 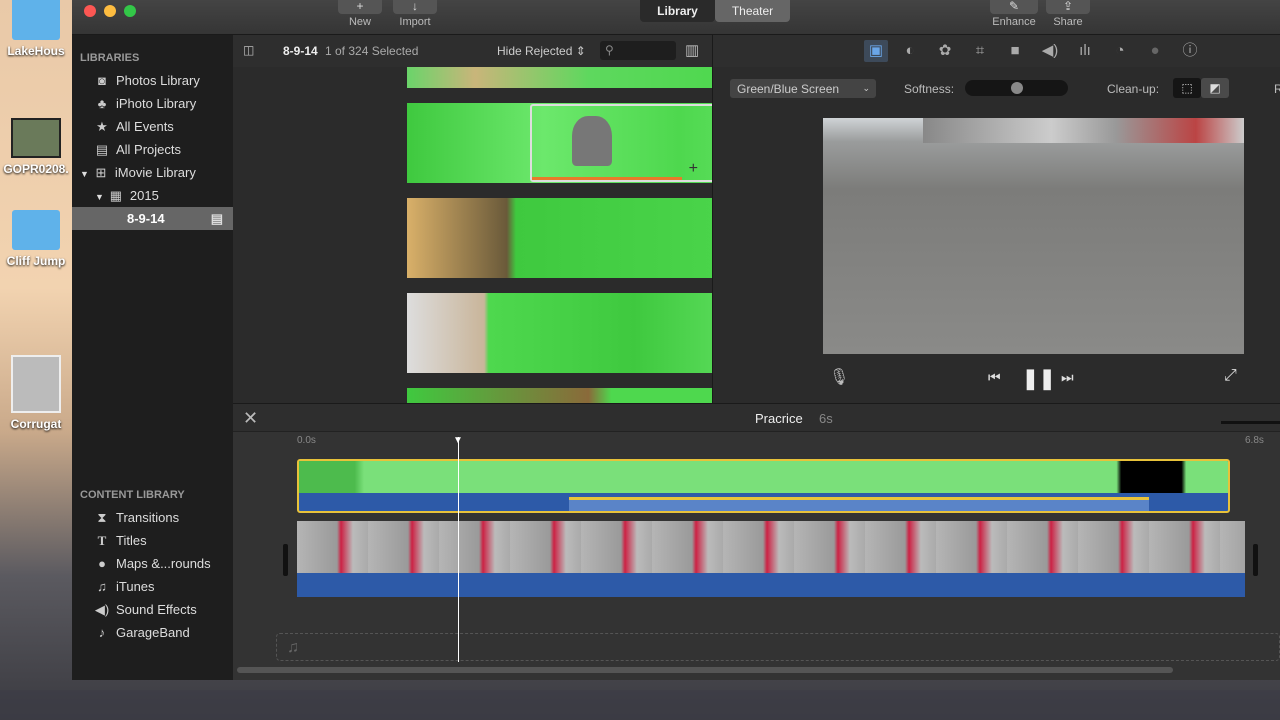 I want to click on fullscreen-icon: ⤢, so click(x=1230, y=376).